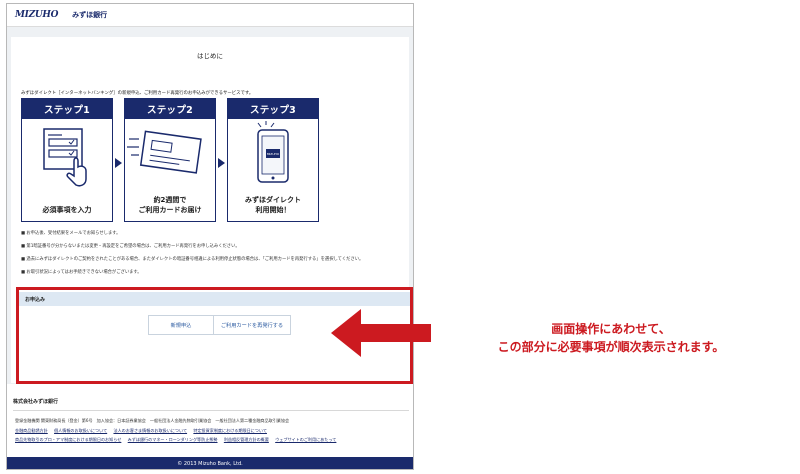 Image resolution: width=800 pixels, height=474 pixels. I want to click on callout-line-1: 画面操作にあわせて、, so click(611, 329).